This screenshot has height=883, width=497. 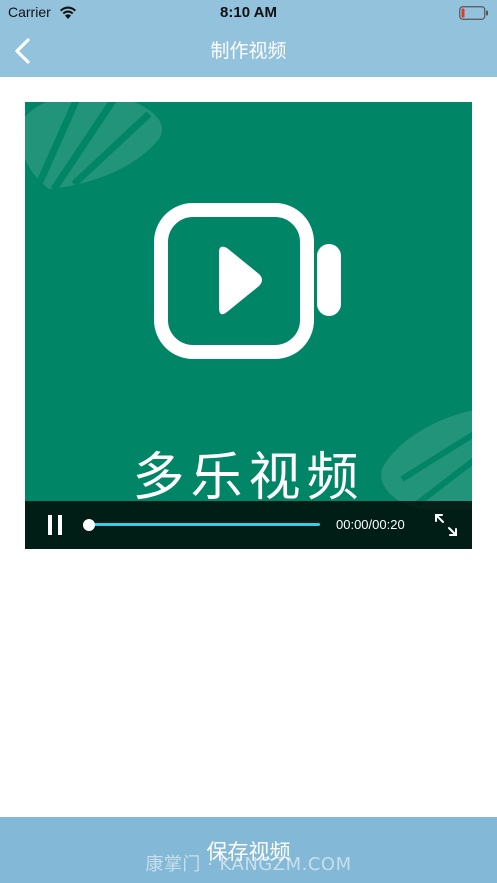 What do you see at coordinates (473, 13) in the screenshot?
I see `battery-low-icon` at bounding box center [473, 13].